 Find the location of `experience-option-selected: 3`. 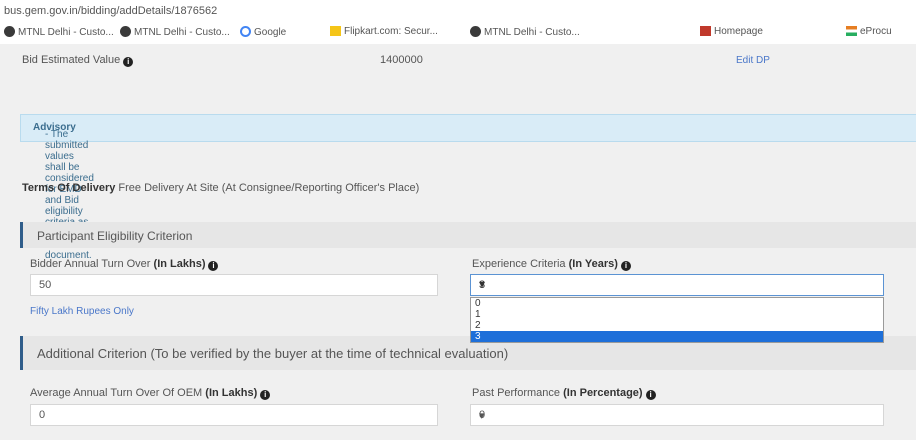

experience-option-selected: 3 is located at coordinates (677, 336).